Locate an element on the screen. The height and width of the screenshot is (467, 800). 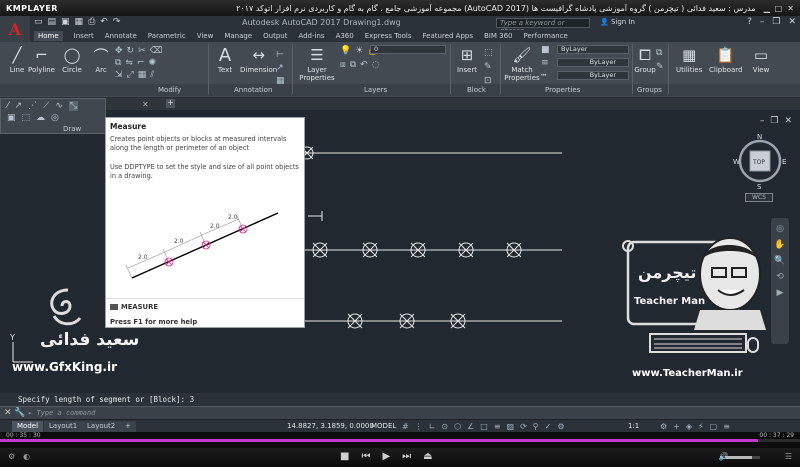
layout-tab-model: Model is located at coordinates (28, 426).